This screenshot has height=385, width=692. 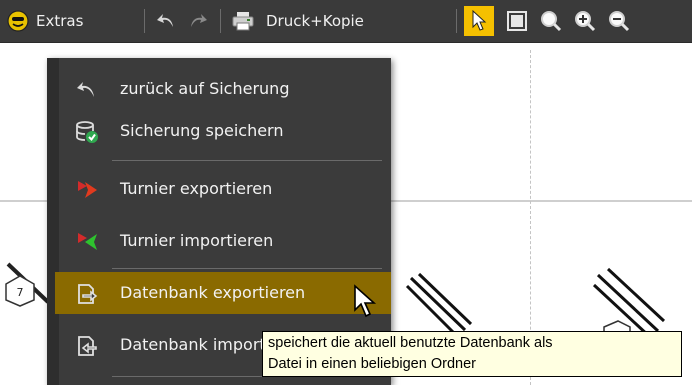 I want to click on menu-item-restore-backup: zurück auf Sicherung, so click(x=223, y=89).